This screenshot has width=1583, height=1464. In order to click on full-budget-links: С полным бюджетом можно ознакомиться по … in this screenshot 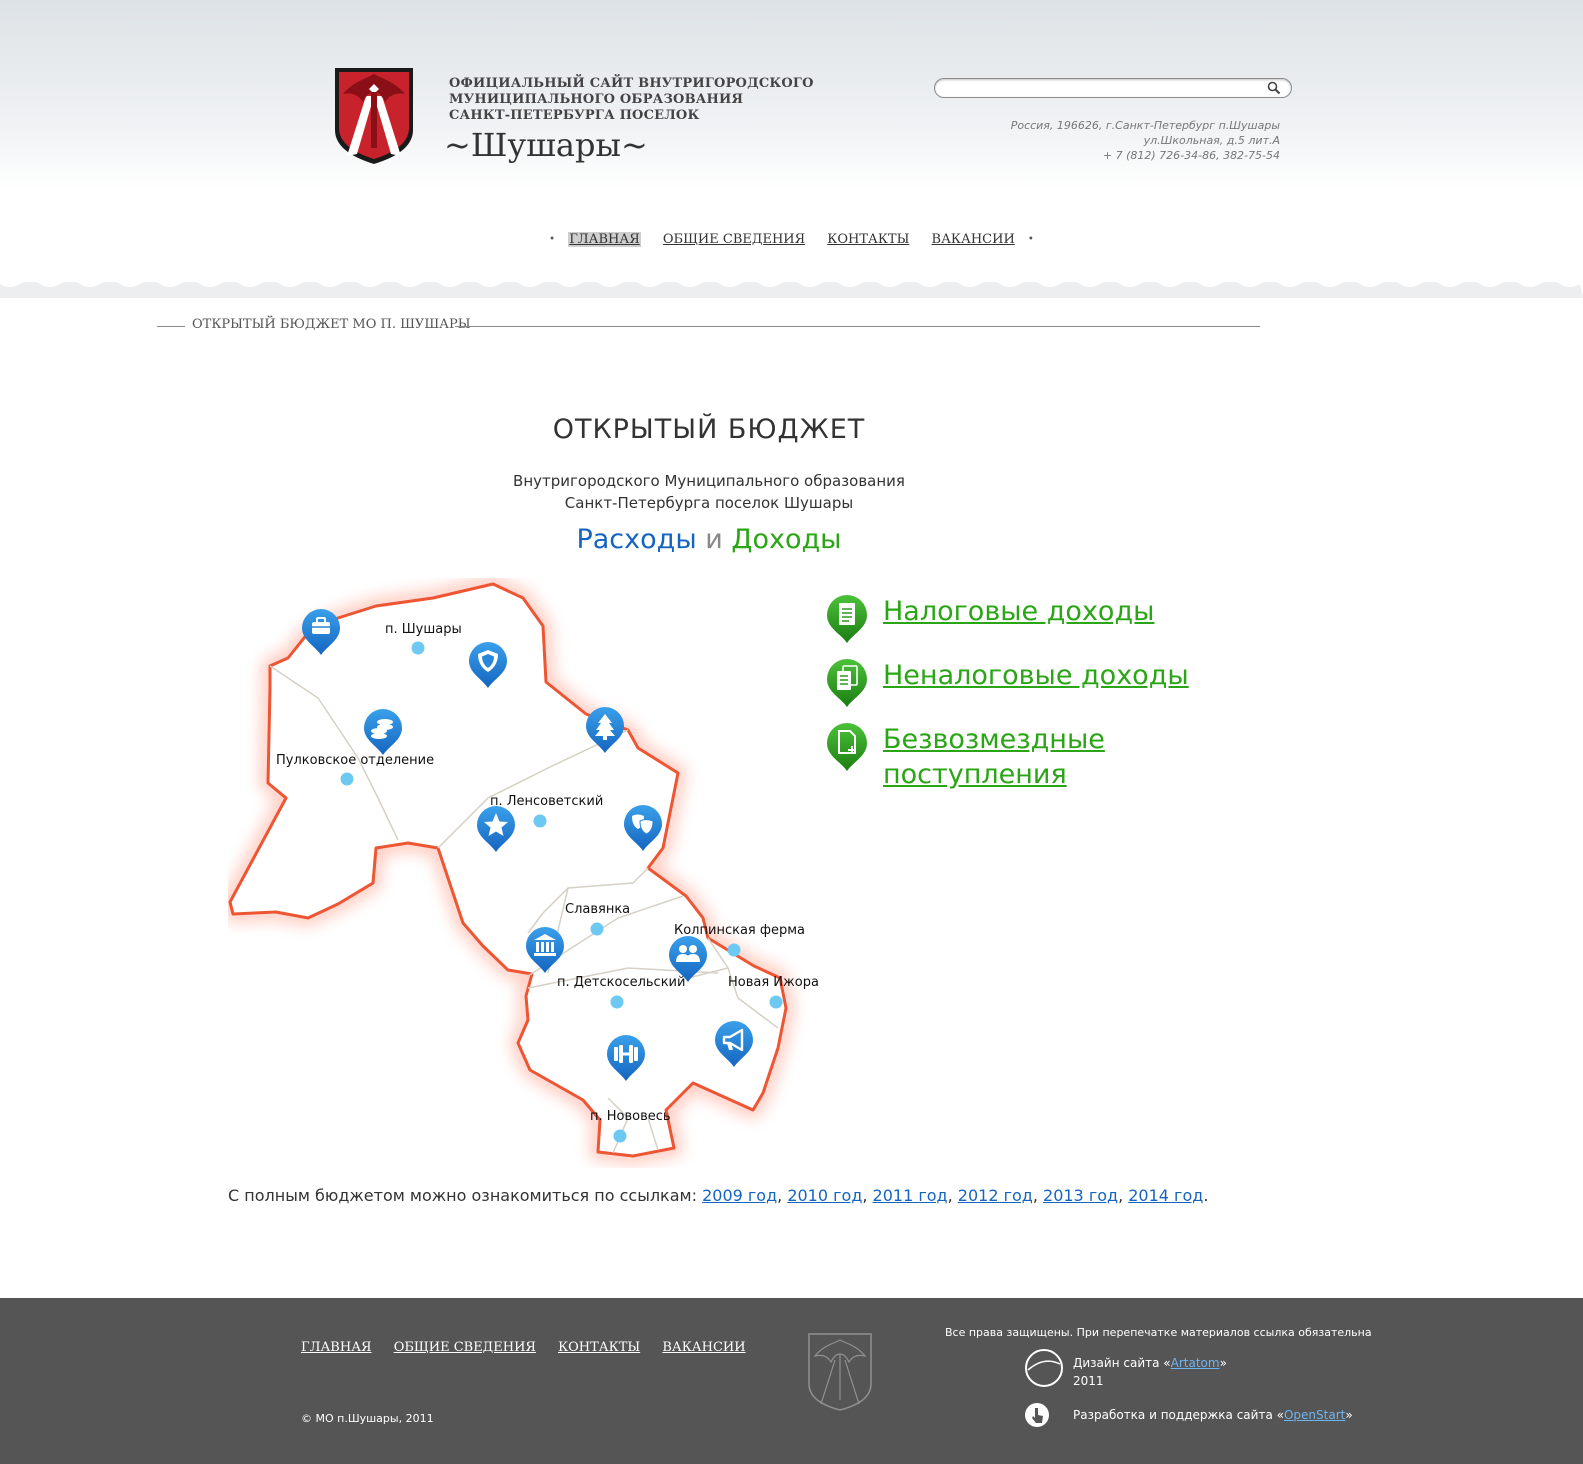, I will do `click(718, 1195)`.